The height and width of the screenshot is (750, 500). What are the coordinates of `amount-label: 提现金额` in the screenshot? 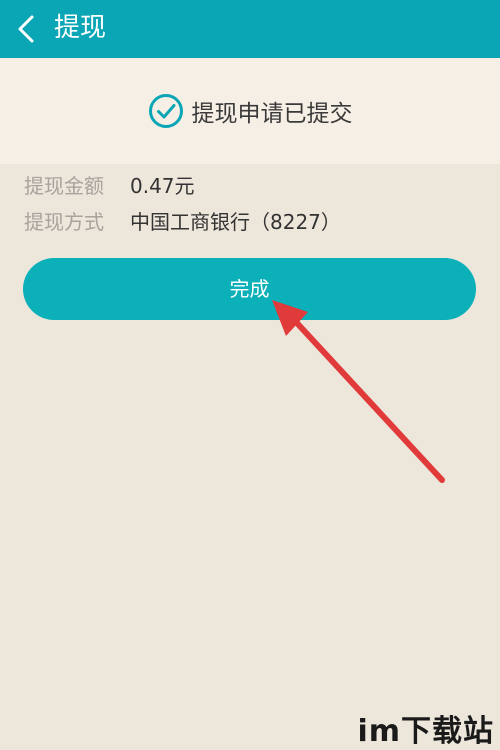 It's located at (64, 186).